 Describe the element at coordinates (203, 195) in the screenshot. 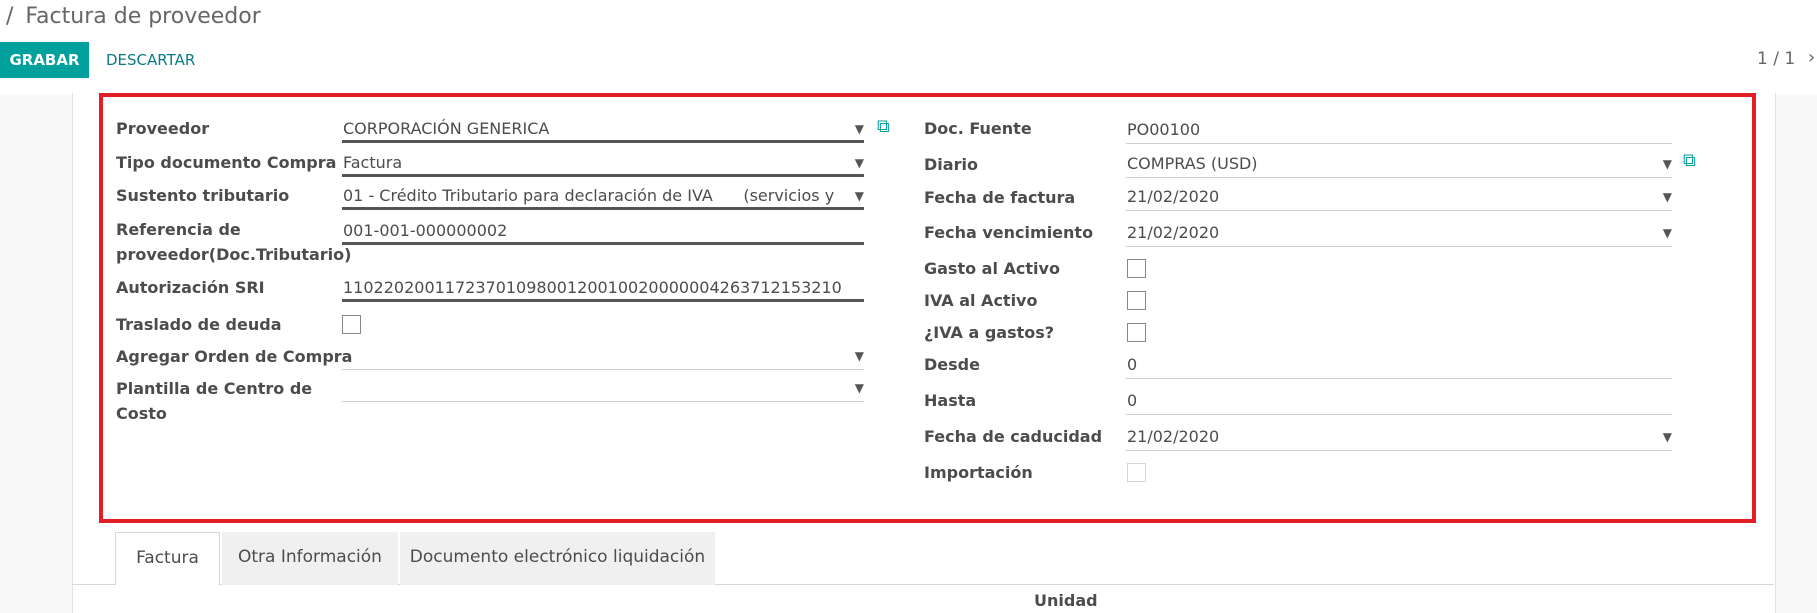

I see `label-sustento: Sustento tributario` at that location.